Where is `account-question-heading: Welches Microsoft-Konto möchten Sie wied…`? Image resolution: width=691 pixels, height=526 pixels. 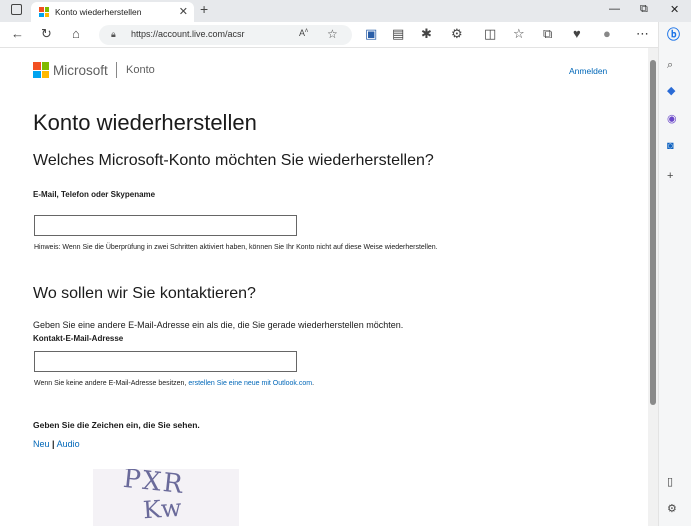 account-question-heading: Welches Microsoft-Konto möchten Sie wied… is located at coordinates (233, 160).